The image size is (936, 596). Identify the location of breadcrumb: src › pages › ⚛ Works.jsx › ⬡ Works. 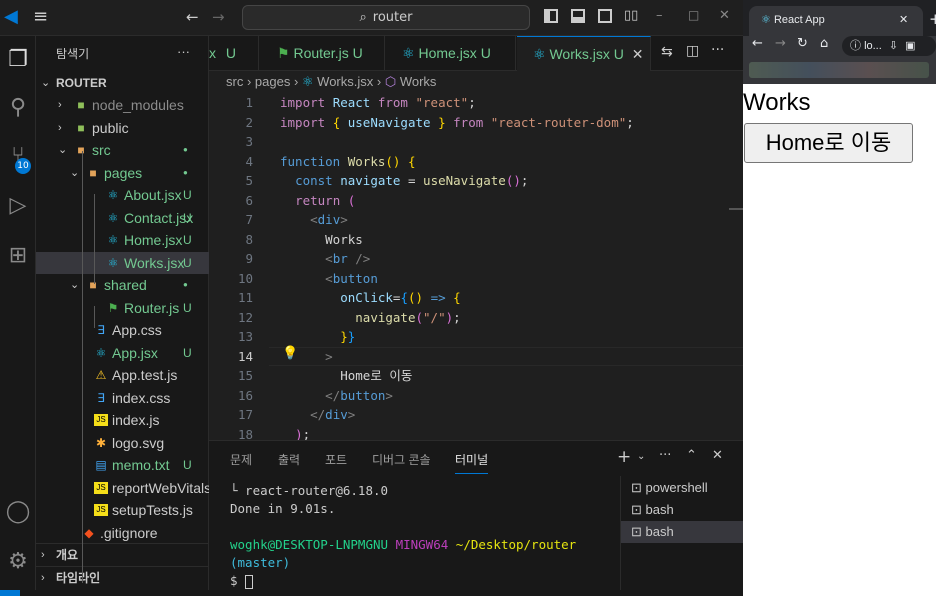
(331, 81).